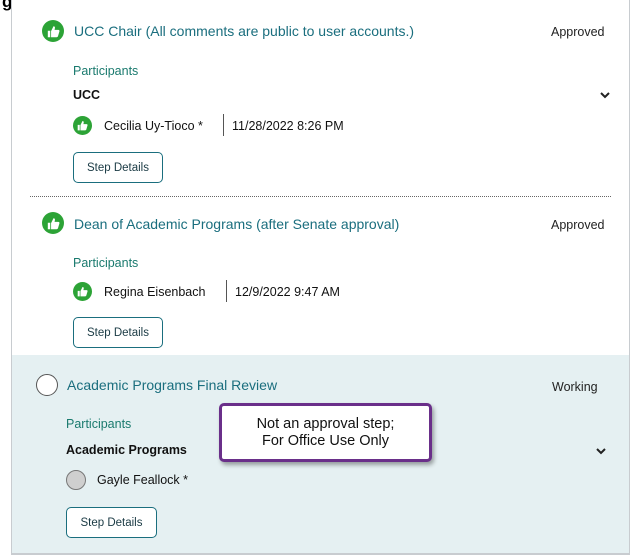  What do you see at coordinates (325, 440) in the screenshot?
I see `callout-line-2: For Office Use Only` at bounding box center [325, 440].